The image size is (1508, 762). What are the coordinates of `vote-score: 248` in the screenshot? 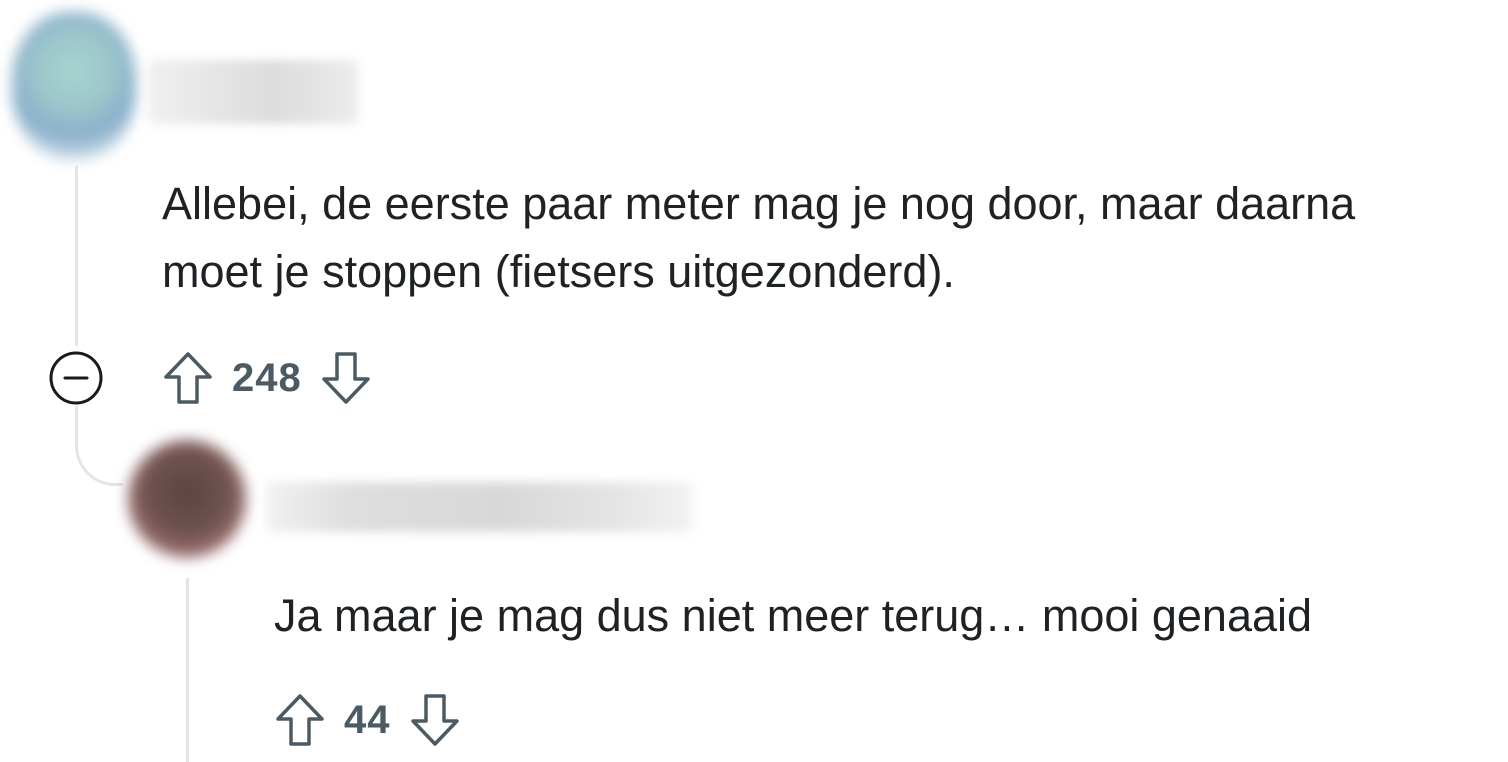 It's located at (267, 377).